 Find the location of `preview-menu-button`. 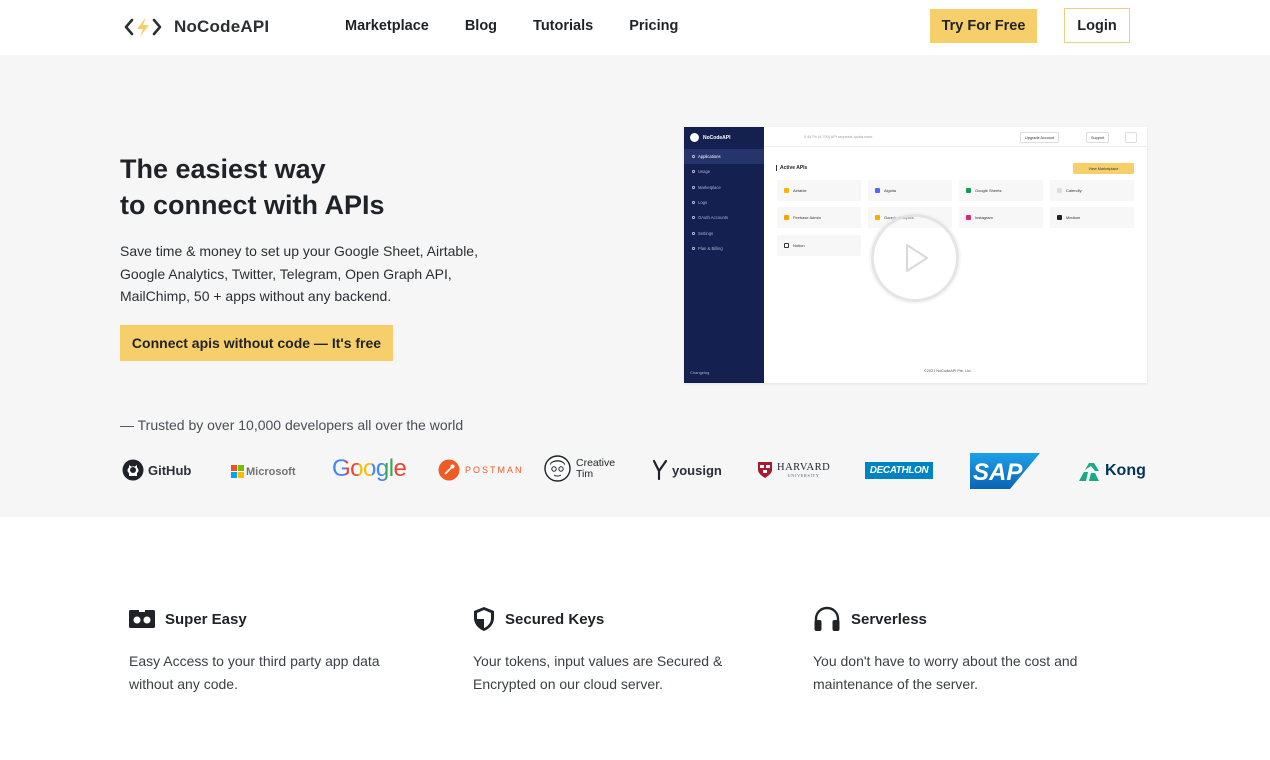

preview-menu-button is located at coordinates (1131, 137).